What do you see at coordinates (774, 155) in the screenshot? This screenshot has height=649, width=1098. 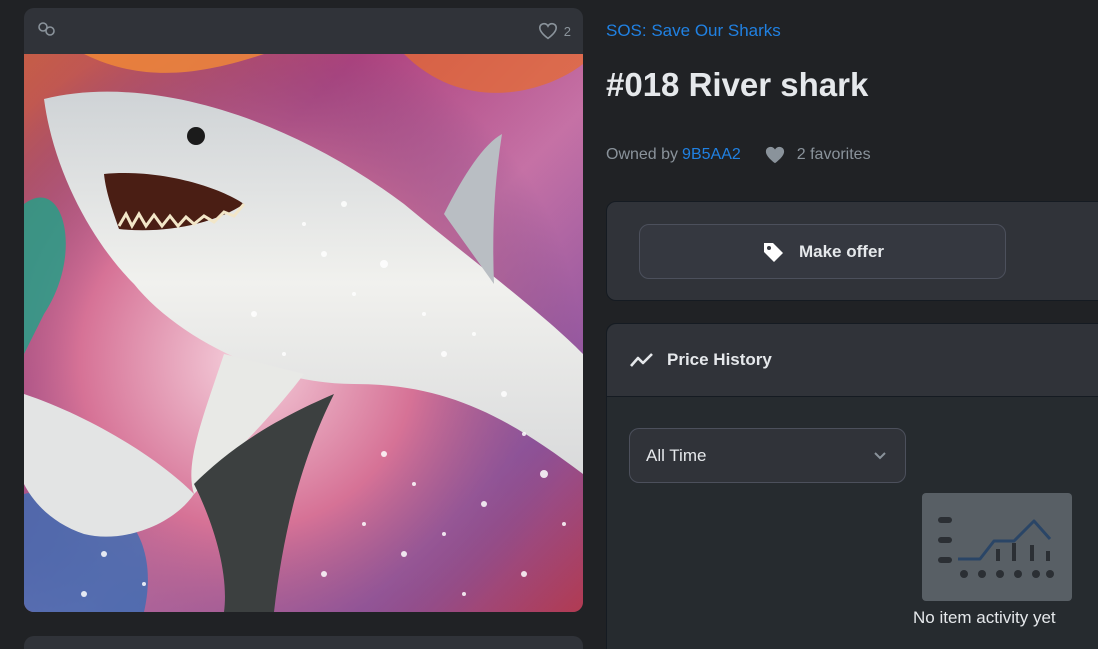 I see `heart-filled-icon` at bounding box center [774, 155].